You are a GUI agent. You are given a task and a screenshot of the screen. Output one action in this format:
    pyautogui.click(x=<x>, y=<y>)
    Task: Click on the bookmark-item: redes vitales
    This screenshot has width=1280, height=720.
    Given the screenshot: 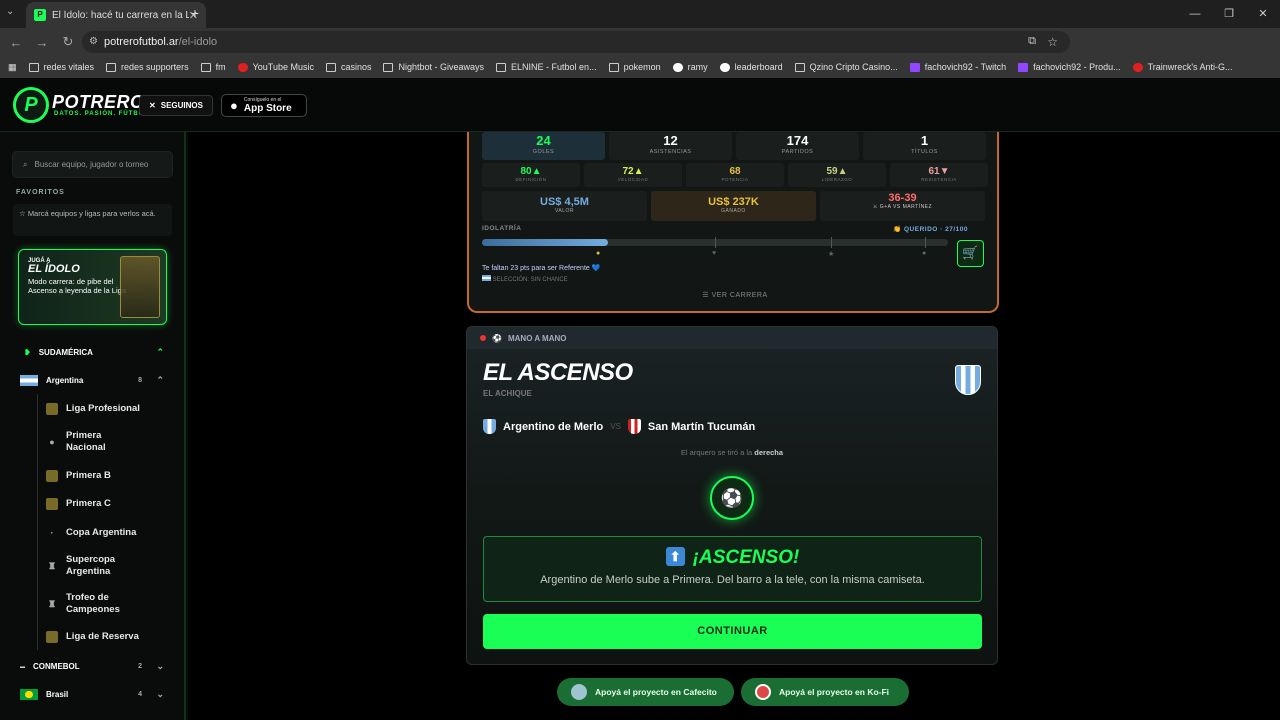 What is the action you would take?
    pyautogui.click(x=61, y=67)
    